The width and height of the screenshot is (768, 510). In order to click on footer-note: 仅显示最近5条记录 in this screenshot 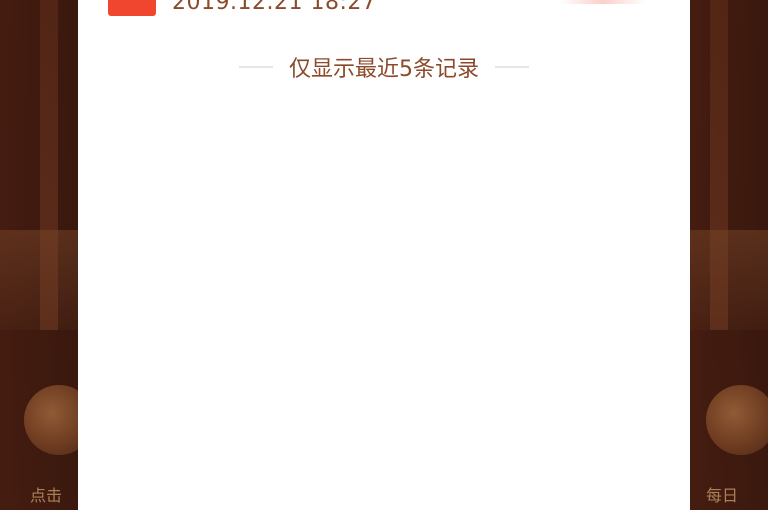, I will do `click(384, 67)`.